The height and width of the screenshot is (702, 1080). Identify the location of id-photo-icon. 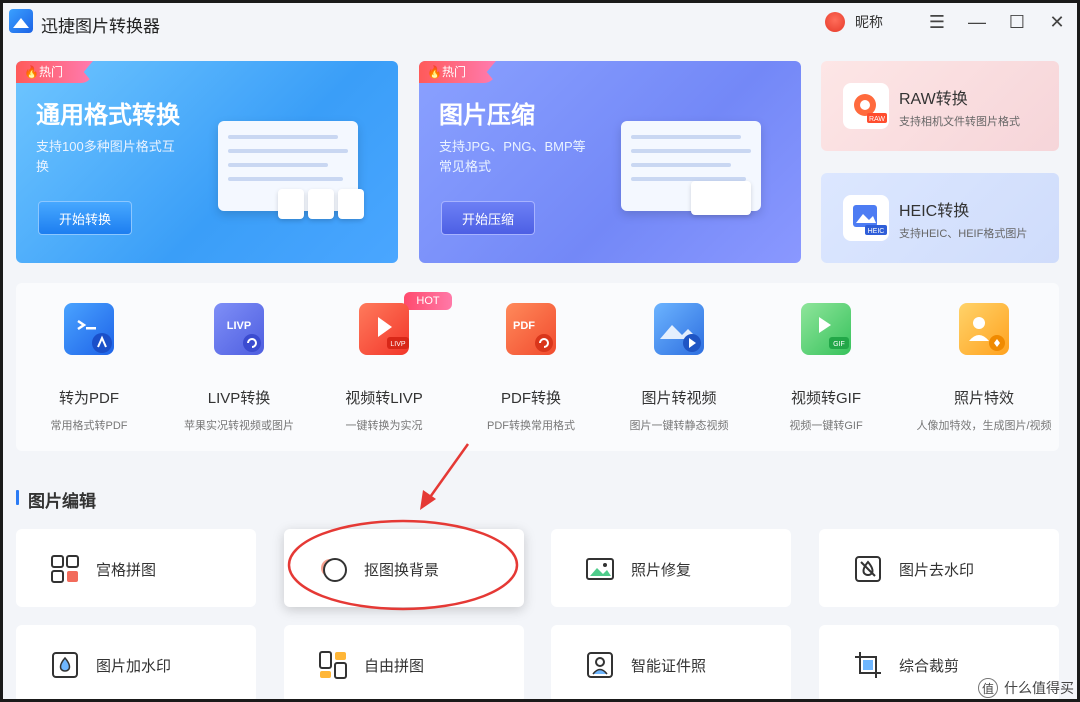
(600, 665).